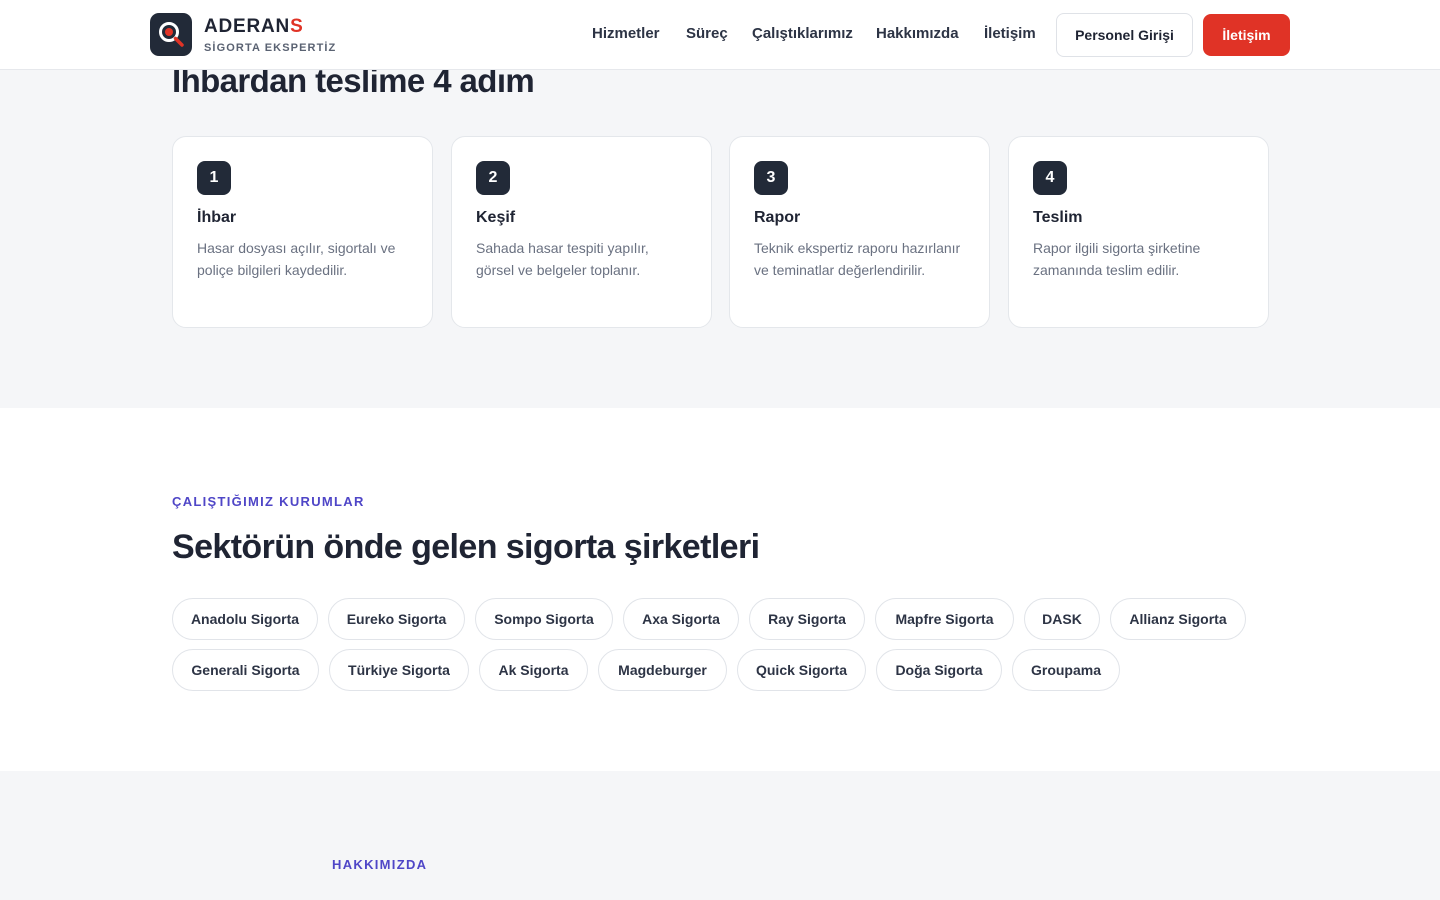  Describe the element at coordinates (268, 501) in the screenshot. I see `partners-eyebrow: ÇALIŞTIĞIMIZ KURUMLAR` at that location.